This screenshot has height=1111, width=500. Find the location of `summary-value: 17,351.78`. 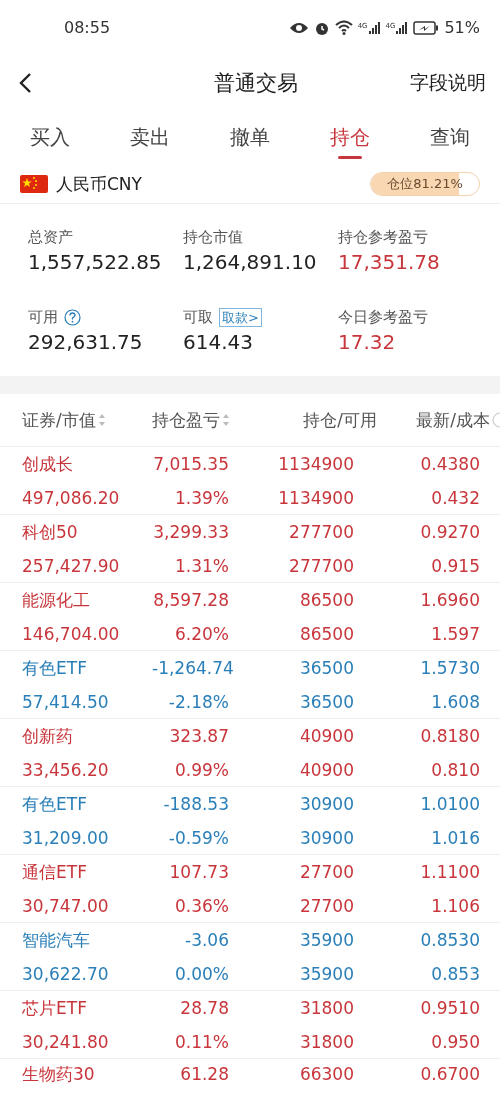

summary-value: 17,351.78 is located at coordinates (389, 262).